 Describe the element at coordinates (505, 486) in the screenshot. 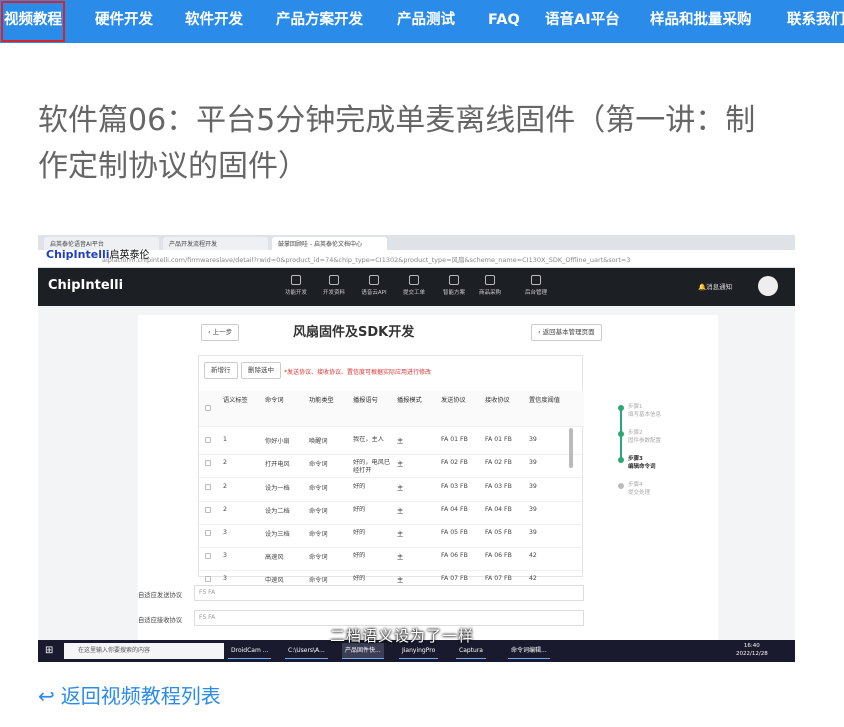

I see `table-cell-recv: FA 03 FB` at that location.